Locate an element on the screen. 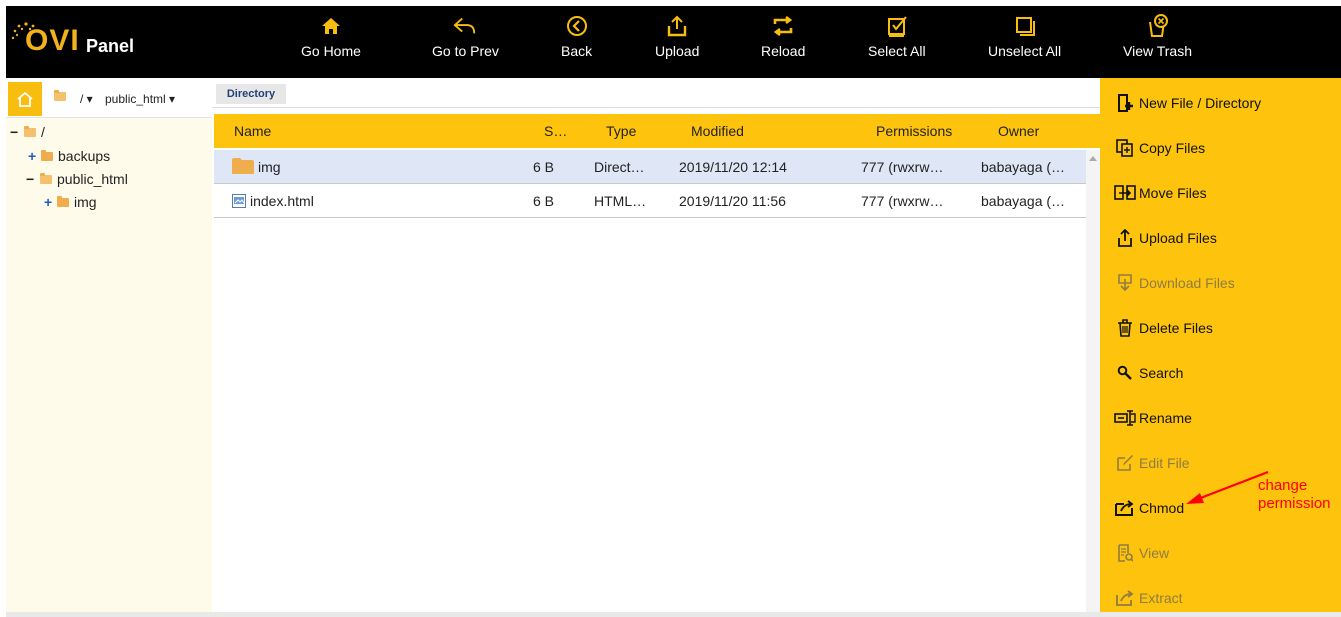 The image size is (1341, 617). chmod-button: Chmod is located at coordinates (1149, 508).